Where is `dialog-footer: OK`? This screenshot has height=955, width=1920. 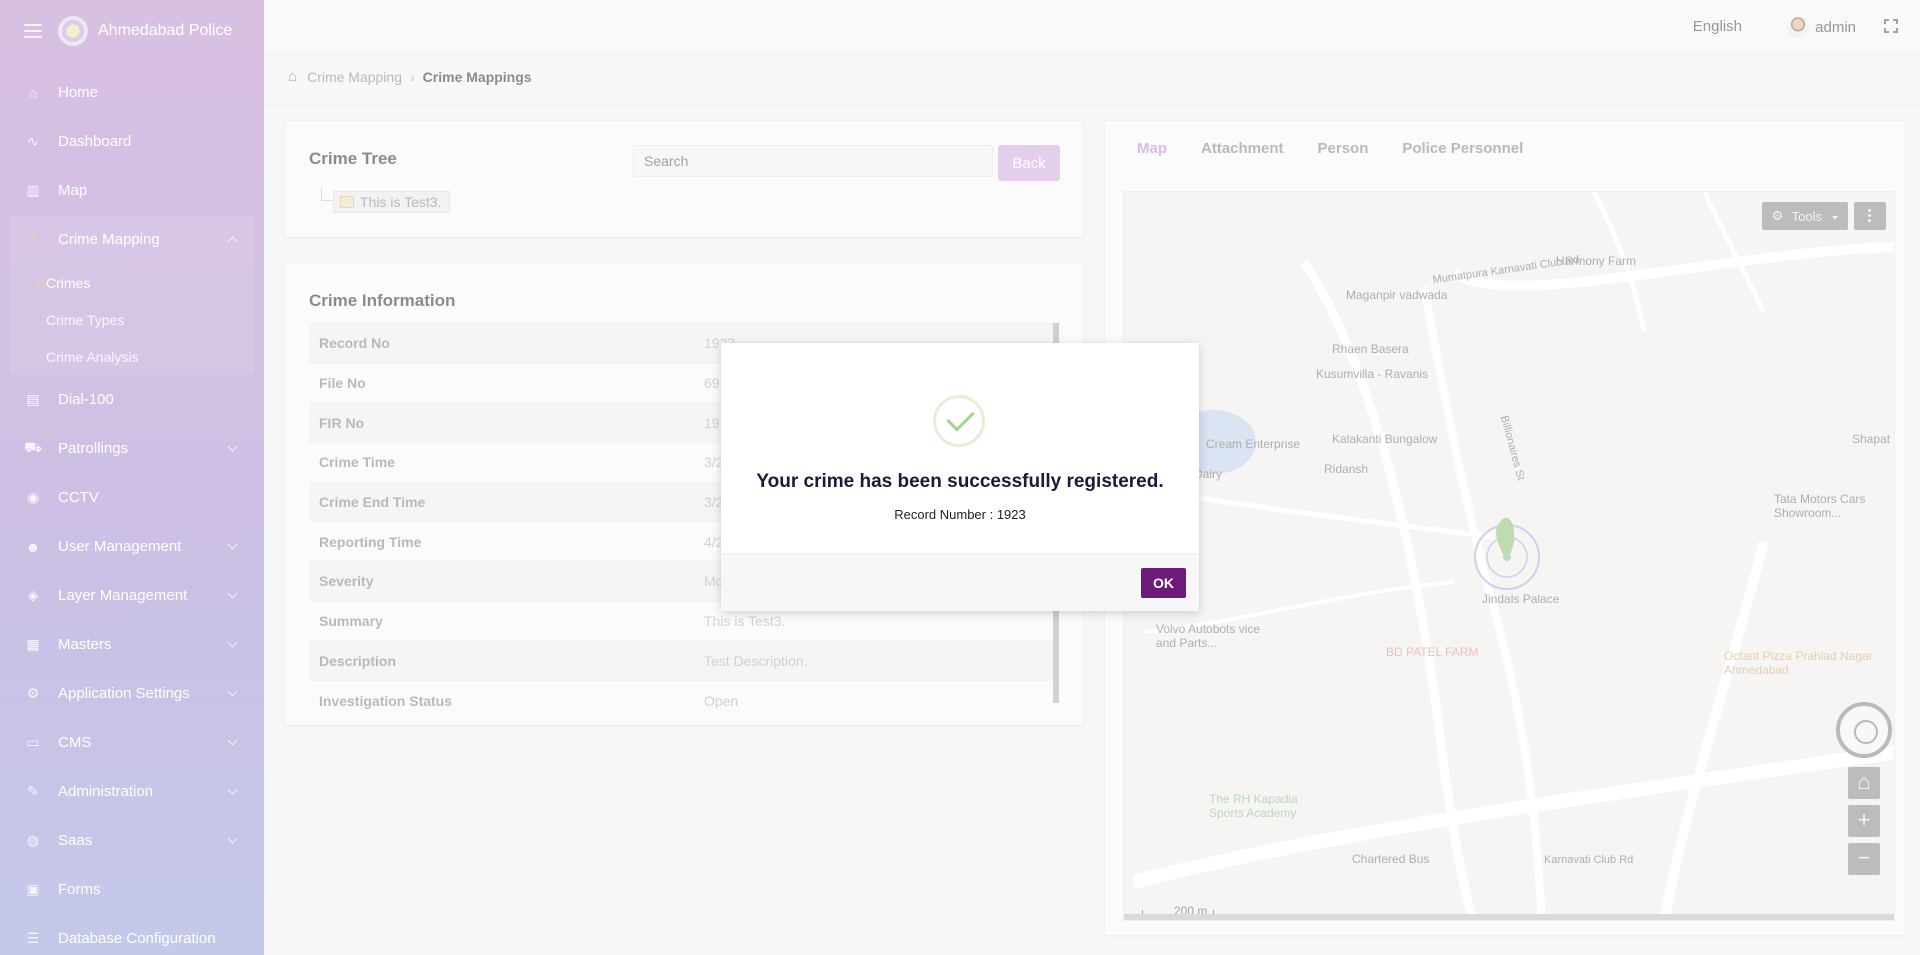
dialog-footer: OK is located at coordinates (960, 582).